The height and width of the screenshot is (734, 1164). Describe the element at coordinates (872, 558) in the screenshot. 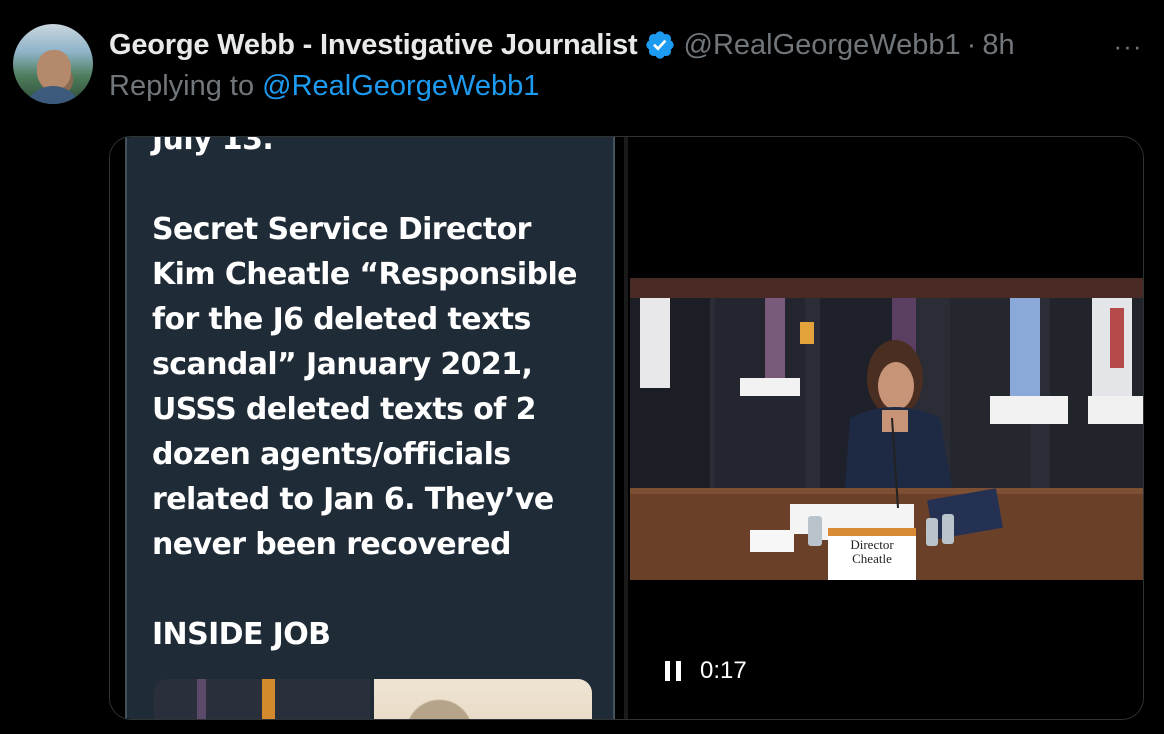

I see `nameplate-line2: Cheatle` at that location.